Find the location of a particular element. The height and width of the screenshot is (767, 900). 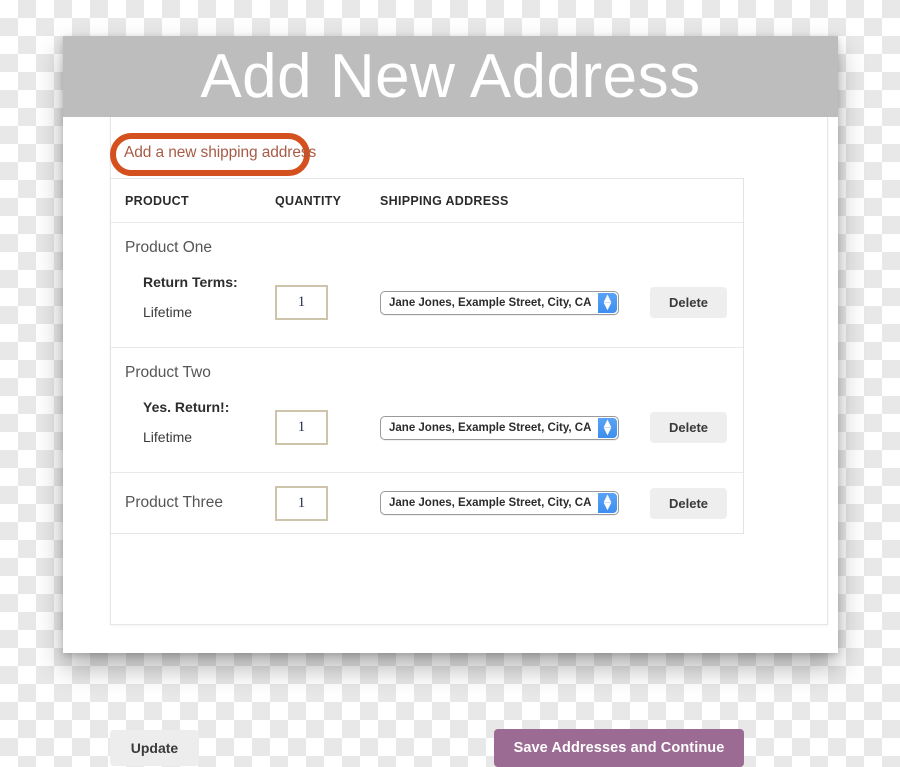

page-banner: Add New Address is located at coordinates (450, 76).